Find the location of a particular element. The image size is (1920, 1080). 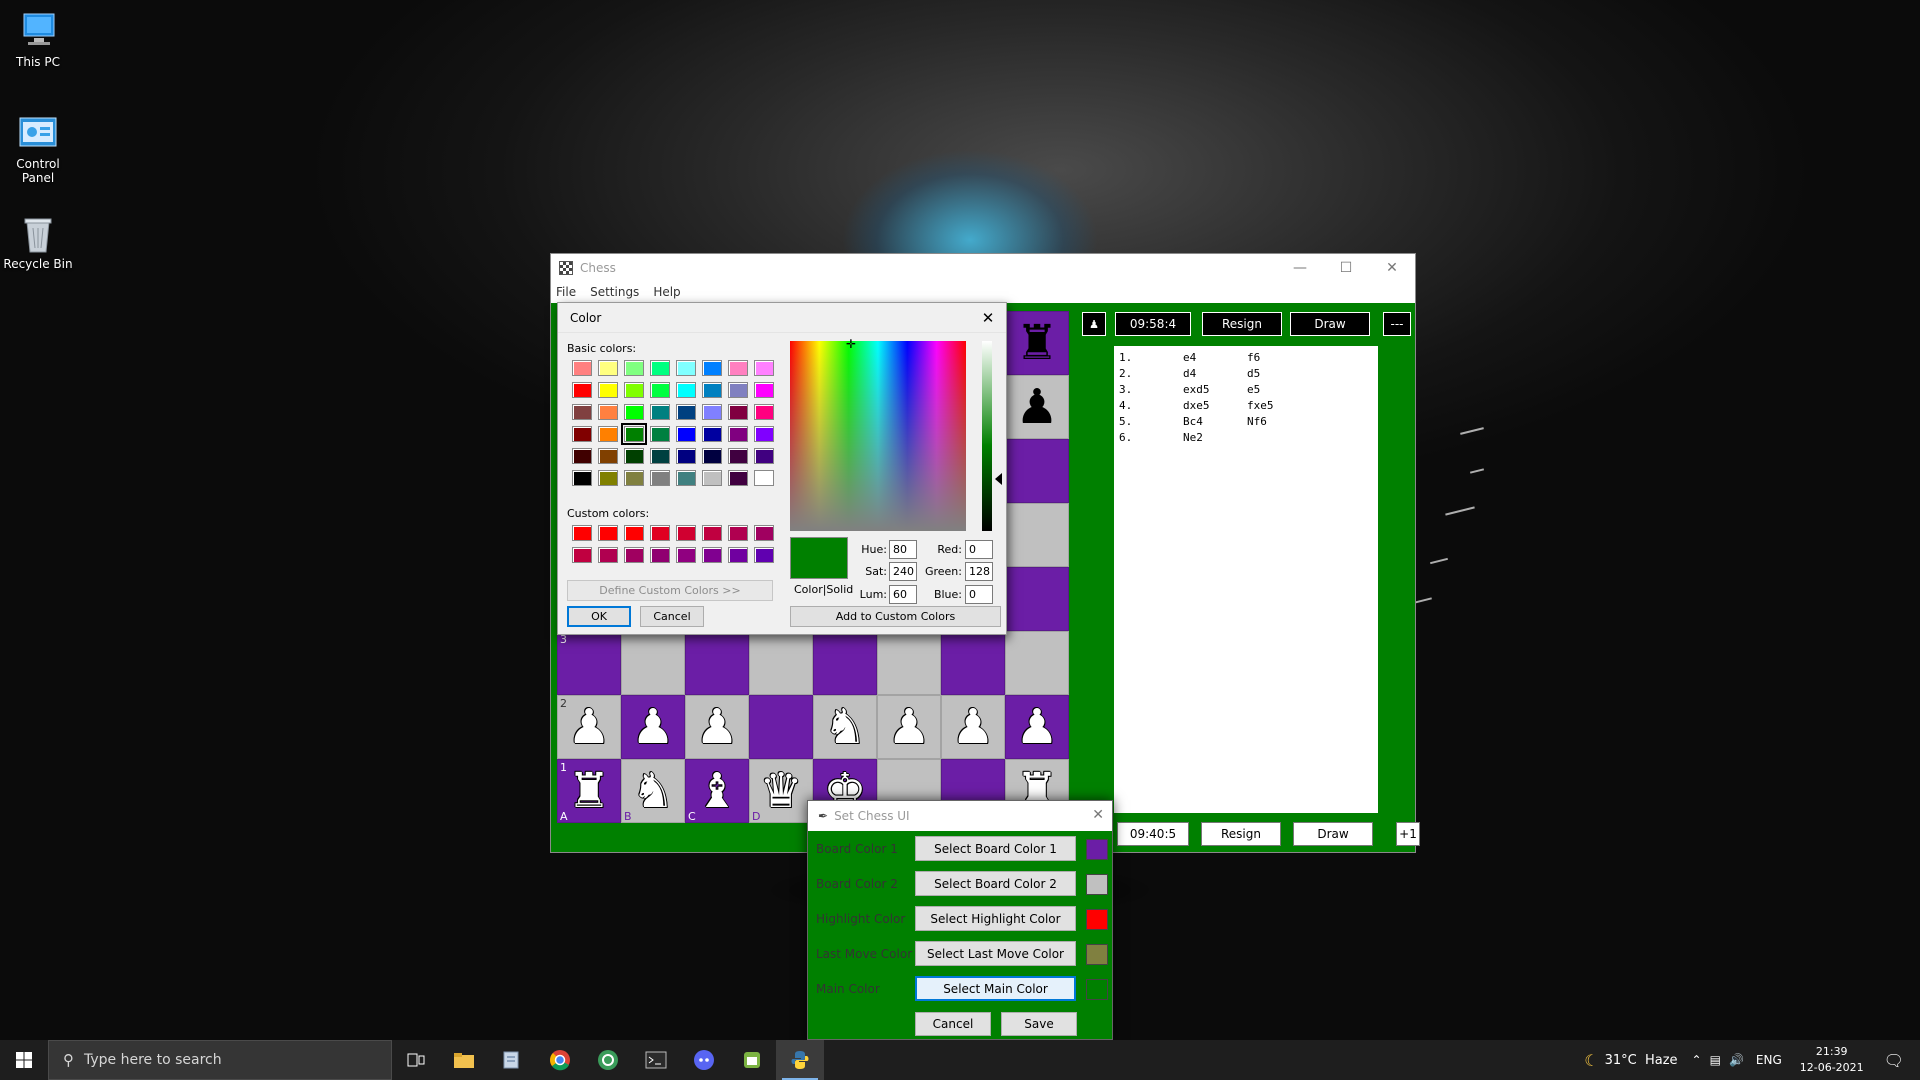

select-main-color-button: Select Main Color is located at coordinates (995, 988).